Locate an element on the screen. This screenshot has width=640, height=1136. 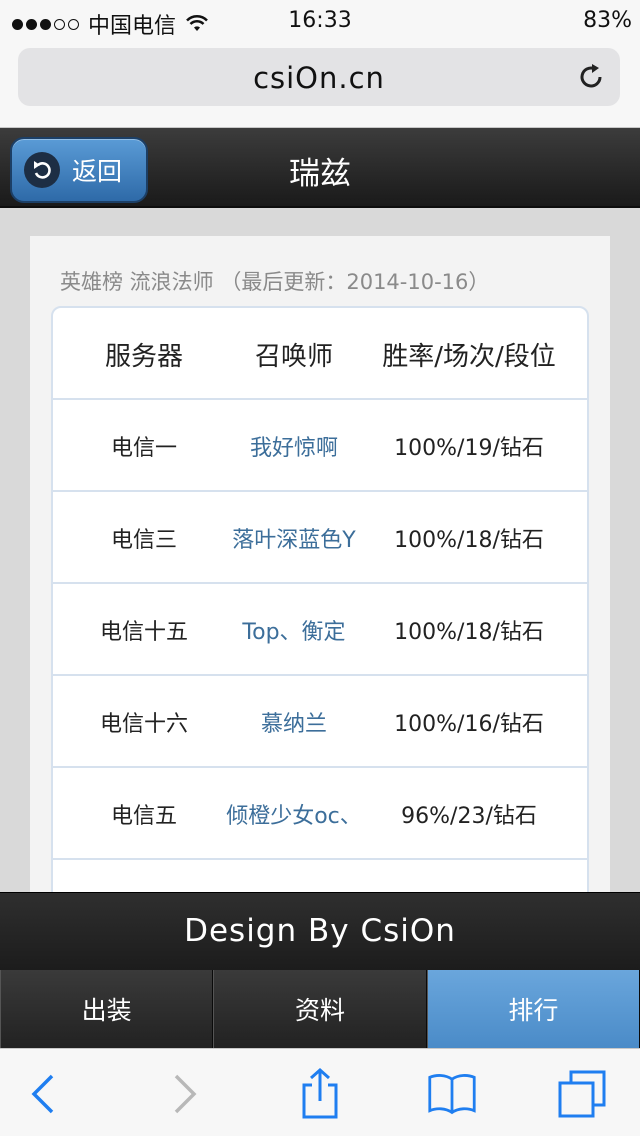
bookmarks-icon is located at coordinates (452, 1094).